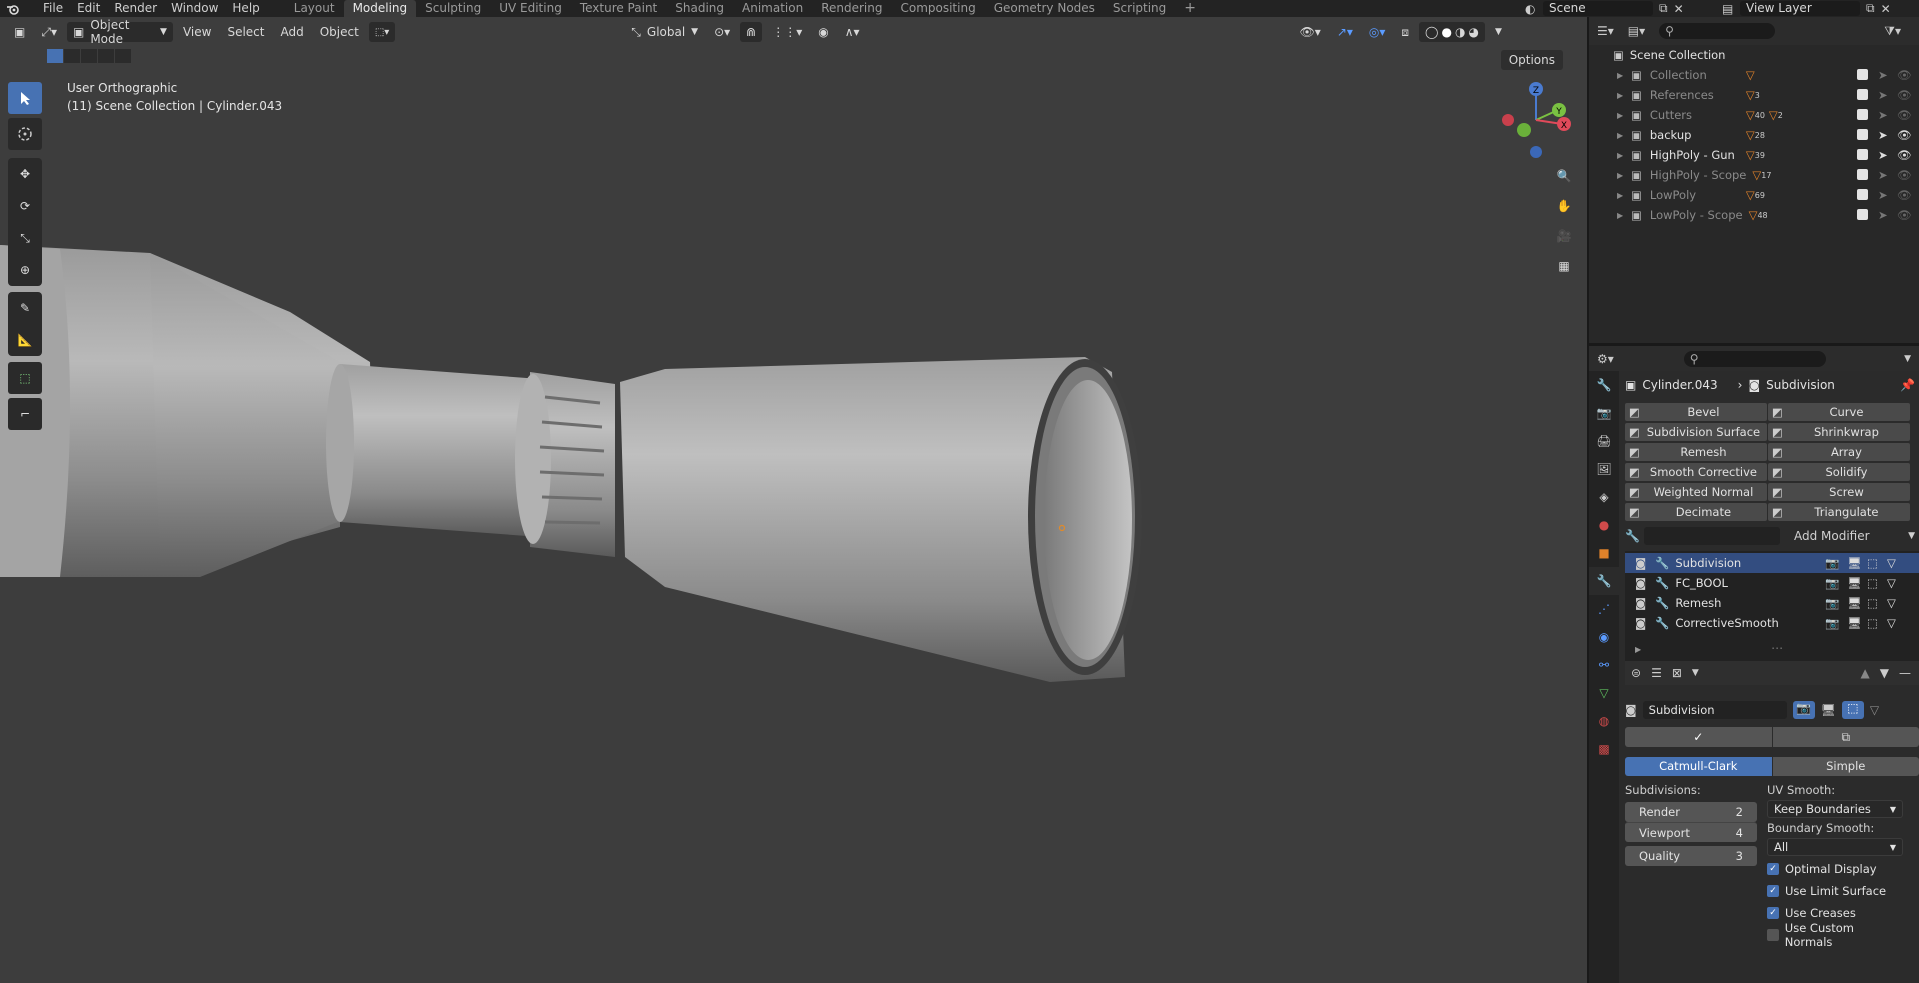 The image size is (1919, 983). What do you see at coordinates (1636, 673) in the screenshot?
I see `show-in-editmode-icon: ⊜` at bounding box center [1636, 673].